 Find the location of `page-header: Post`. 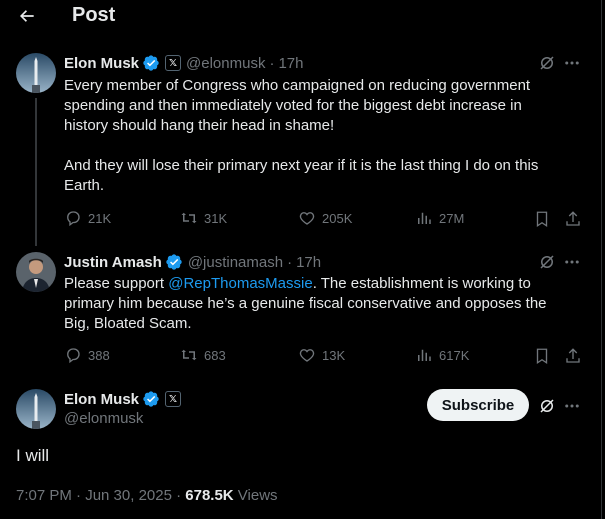

page-header: Post is located at coordinates (302, 16).